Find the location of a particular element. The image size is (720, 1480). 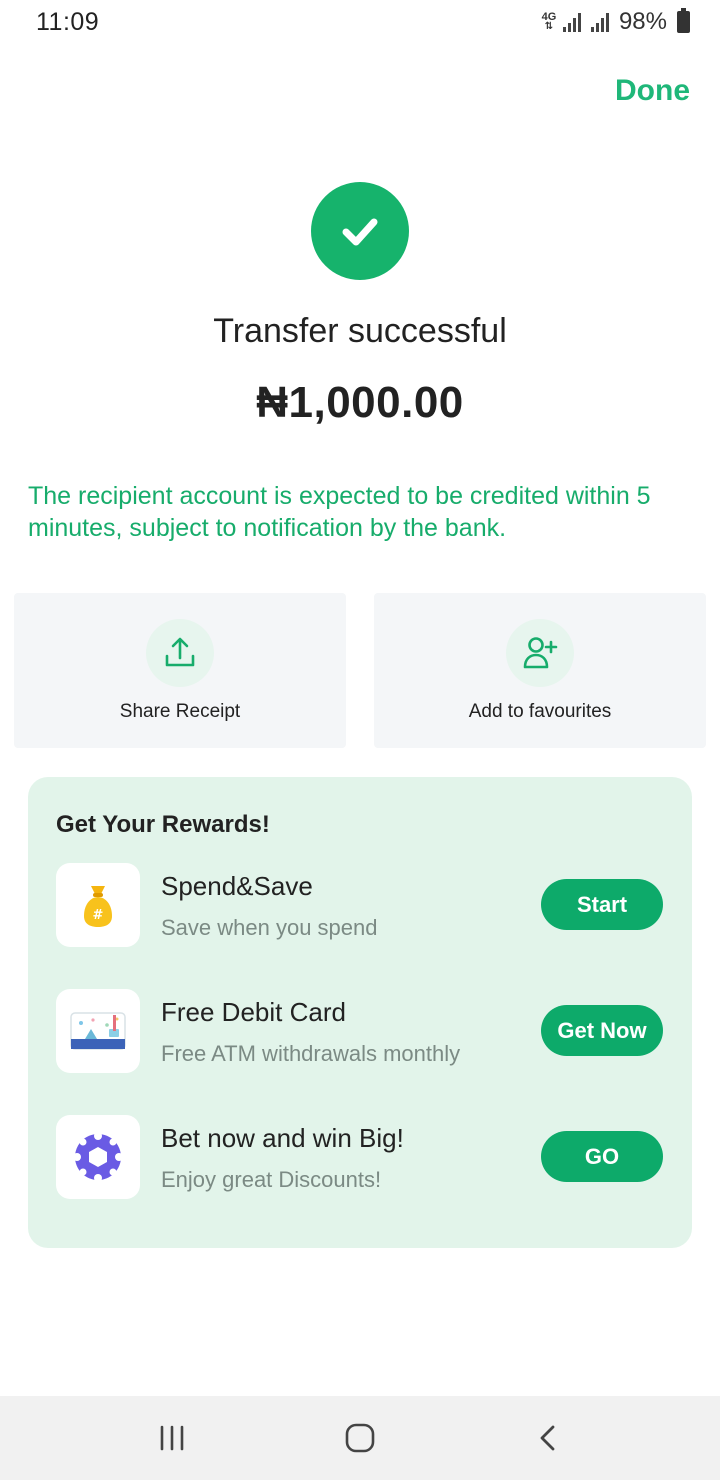

status-indicators: 4G ⇅ 98% is located at coordinates (615, 22).